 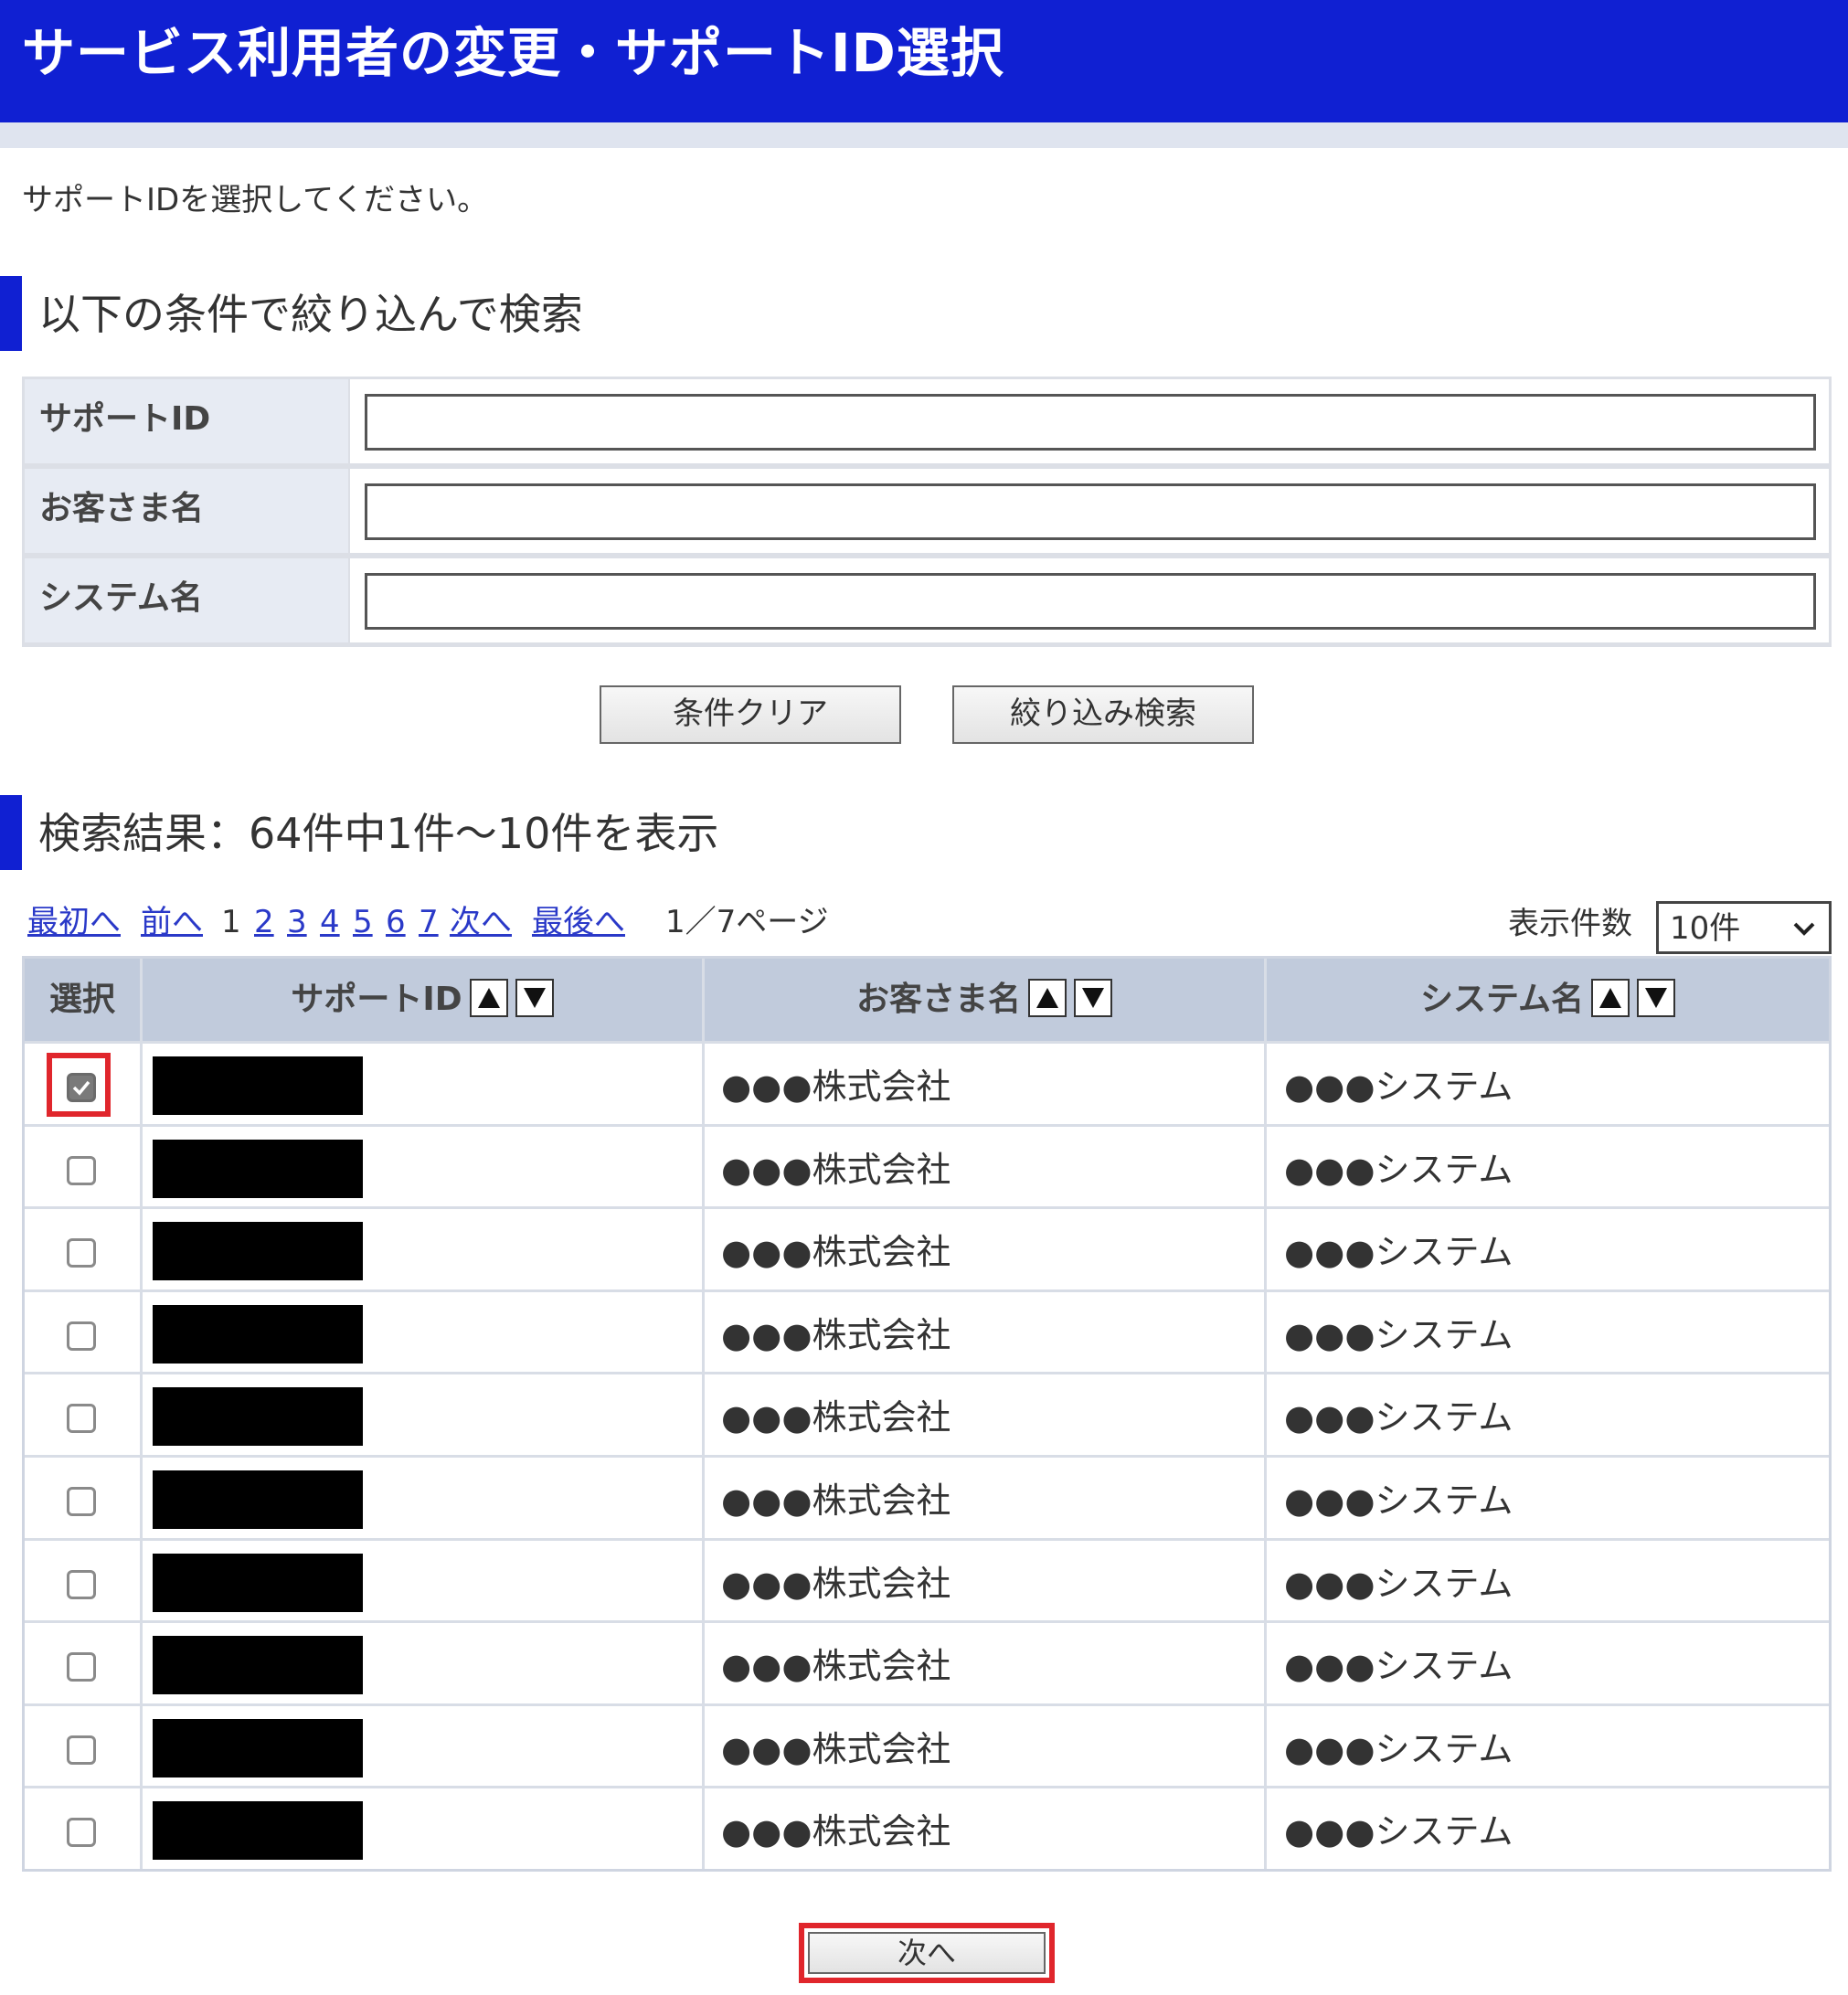 What do you see at coordinates (747, 922) in the screenshot?
I see `pager-page-info: 1／7ページ` at bounding box center [747, 922].